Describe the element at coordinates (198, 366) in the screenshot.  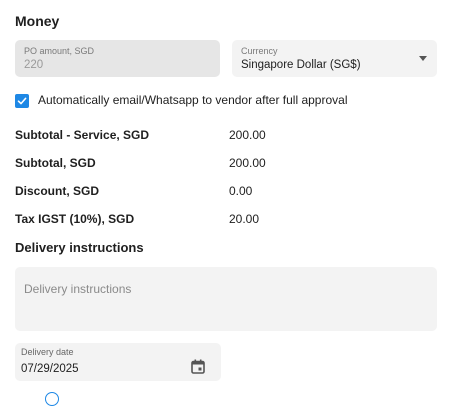
I see `calendar-icon` at that location.